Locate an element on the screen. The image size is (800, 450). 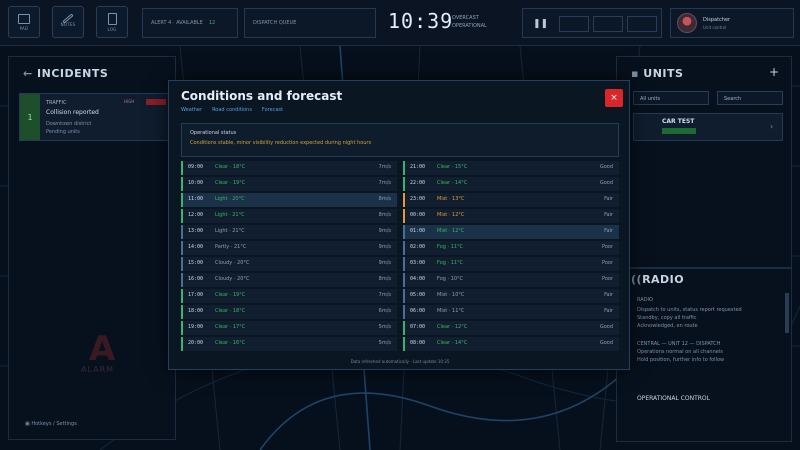
status-available: ALERT 4 · AVAILABLE 12 is located at coordinates (190, 23).